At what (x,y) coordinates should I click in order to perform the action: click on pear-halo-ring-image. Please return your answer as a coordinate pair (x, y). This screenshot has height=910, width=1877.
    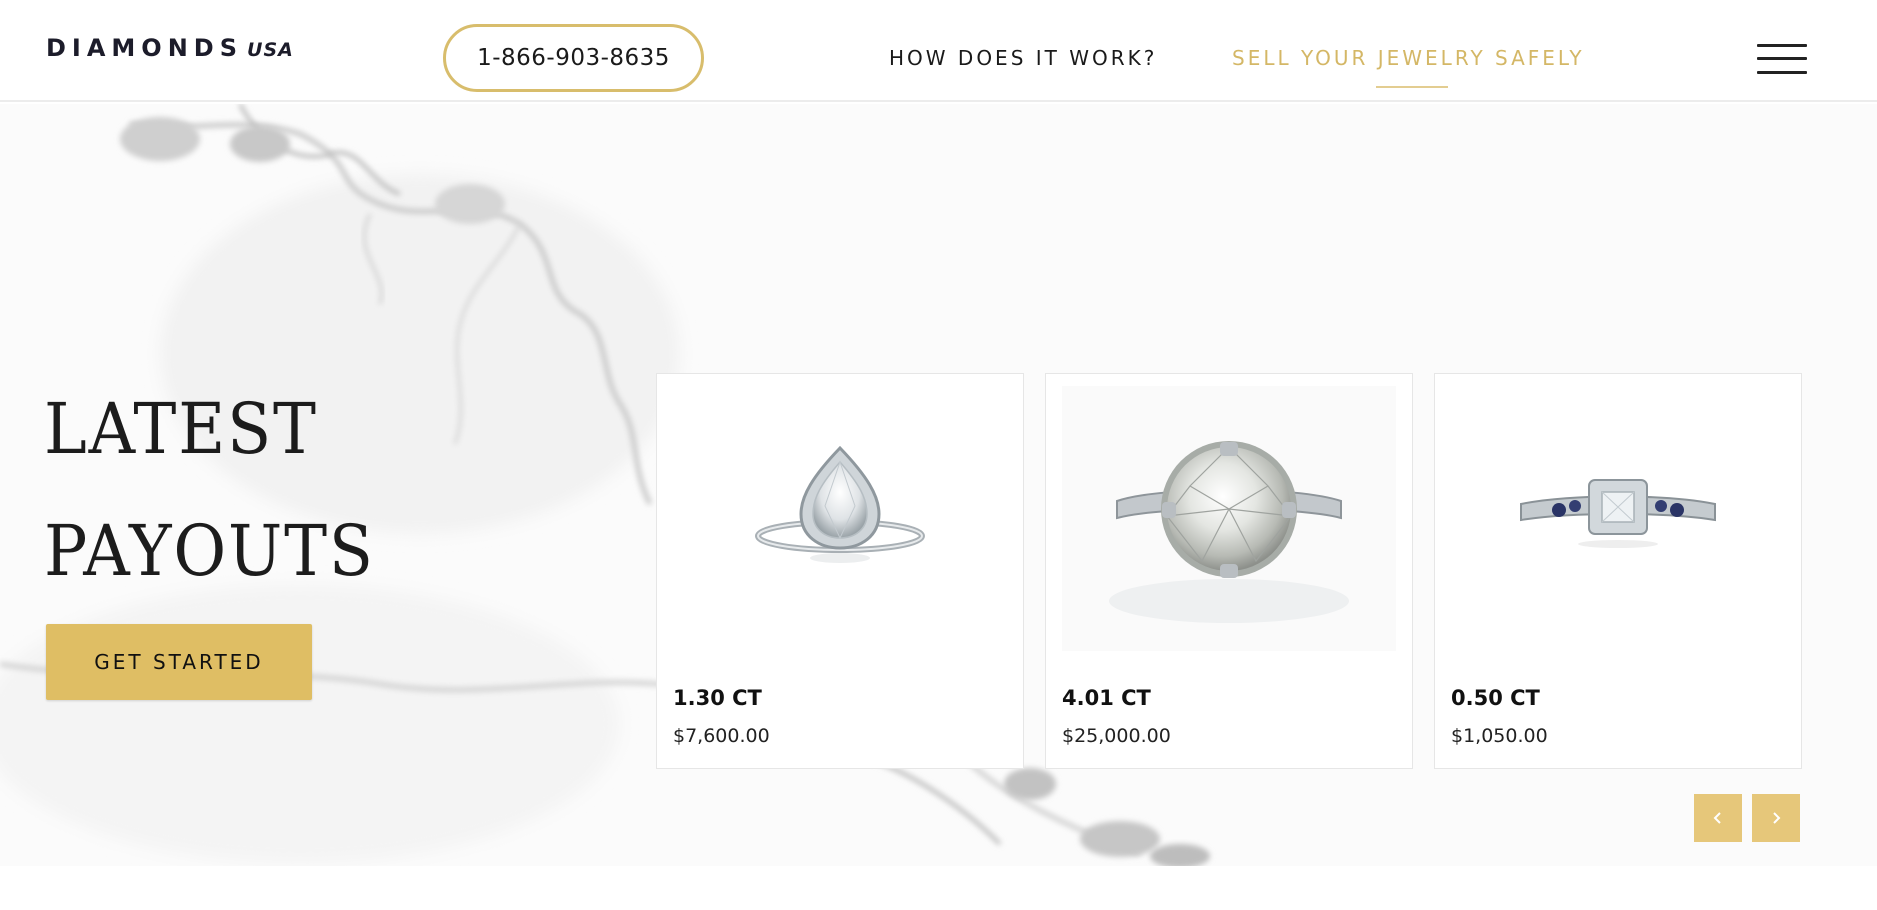
    Looking at the image, I should click on (840, 518).